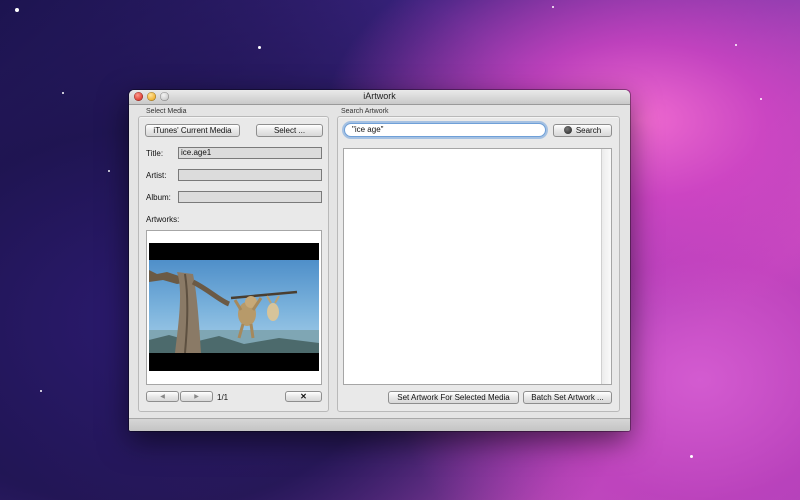 This screenshot has width=800, height=500. I want to click on search-globe-icon, so click(567, 130).